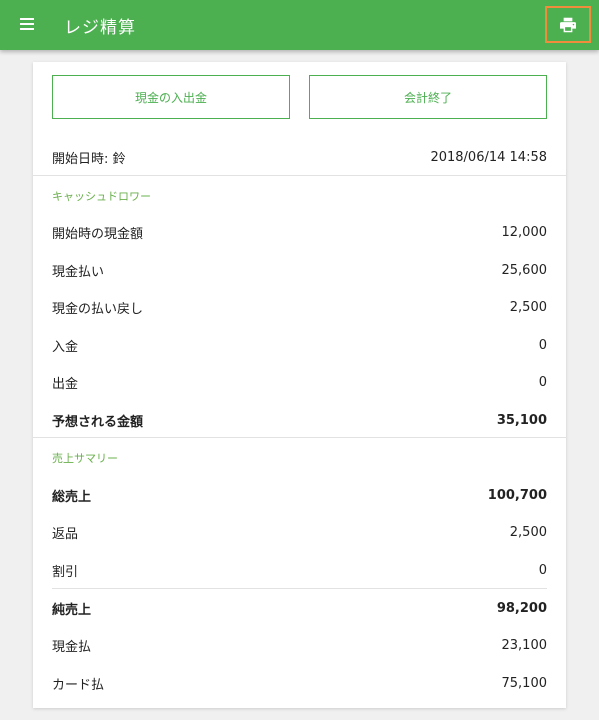 This screenshot has width=599, height=720. Describe the element at coordinates (299, 307) in the screenshot. I see `list-item: 現金の払い戻し 2,500` at that location.